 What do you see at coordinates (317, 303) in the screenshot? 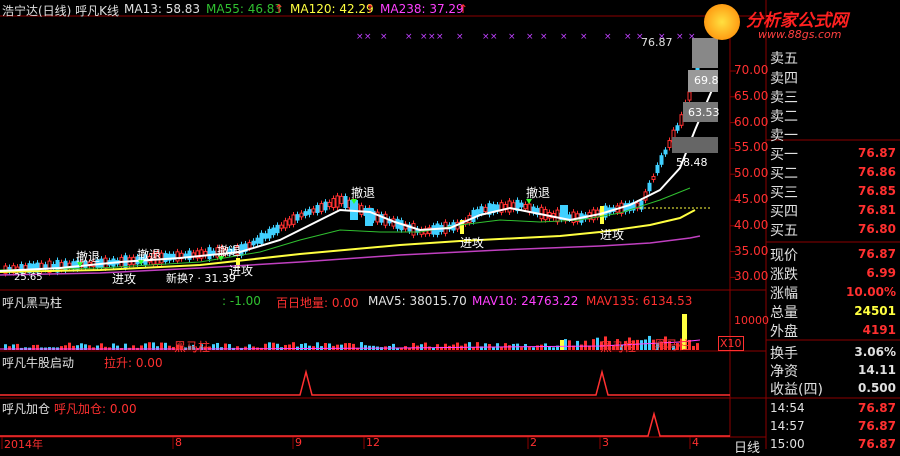
I see `volume-baidiliang: 百日地量: 0.00` at bounding box center [317, 303].